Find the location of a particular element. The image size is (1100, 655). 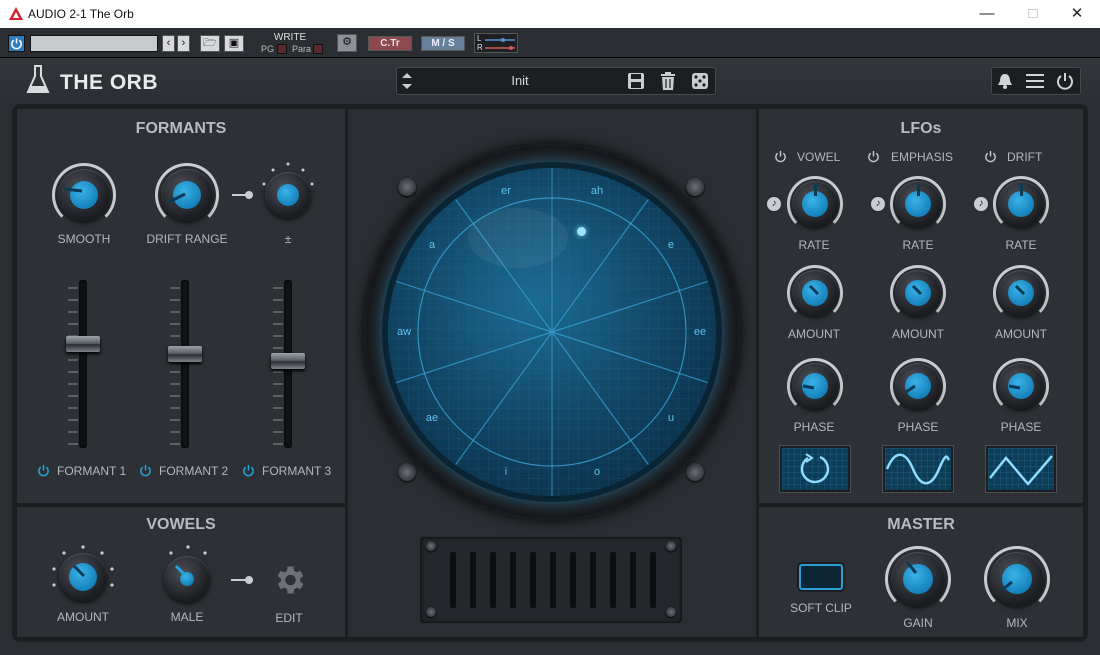

formant2-power-icon is located at coordinates (145, 470).